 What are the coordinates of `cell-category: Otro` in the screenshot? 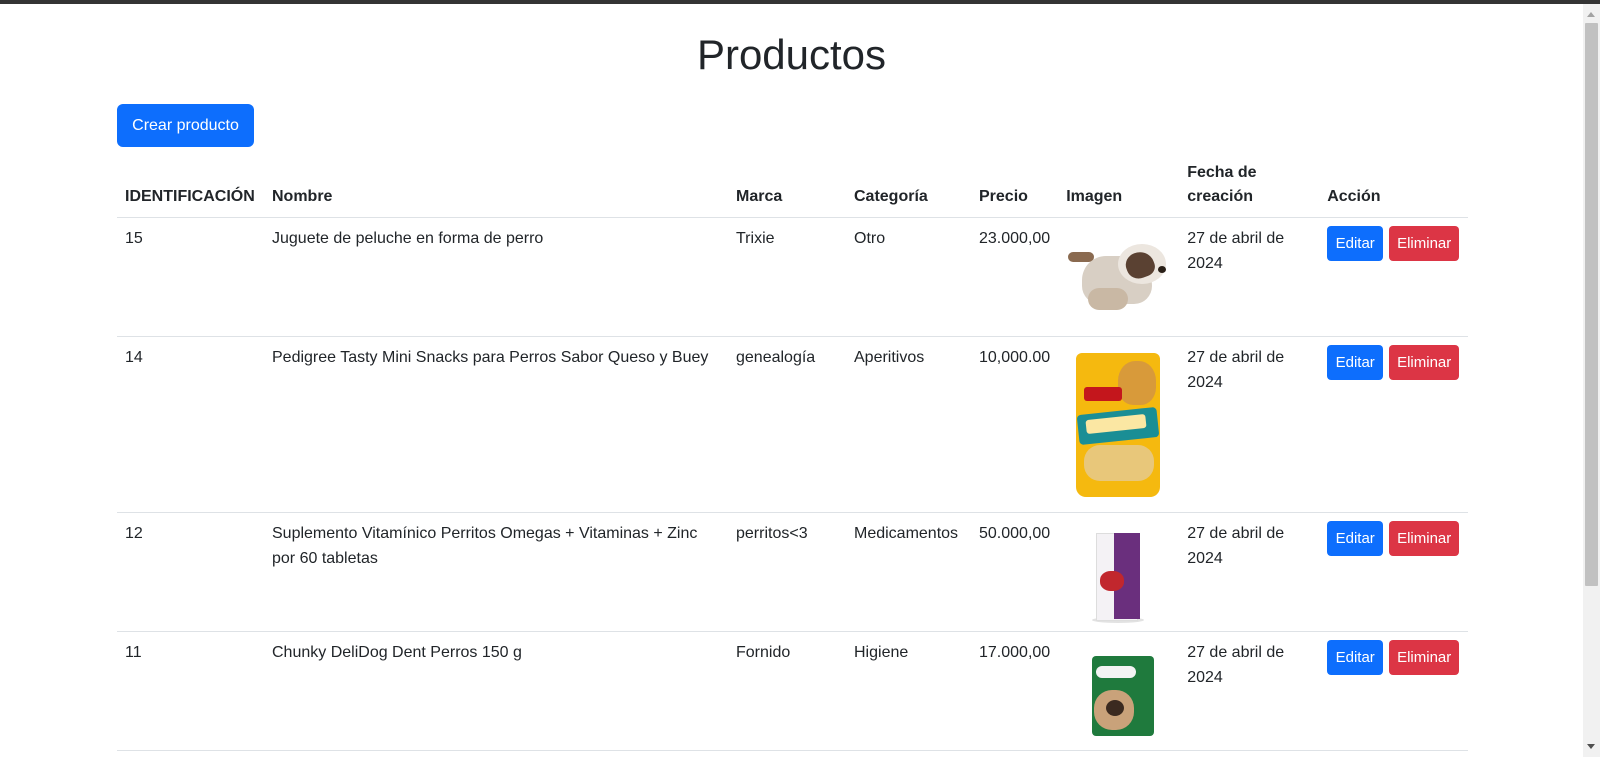 It's located at (908, 277).